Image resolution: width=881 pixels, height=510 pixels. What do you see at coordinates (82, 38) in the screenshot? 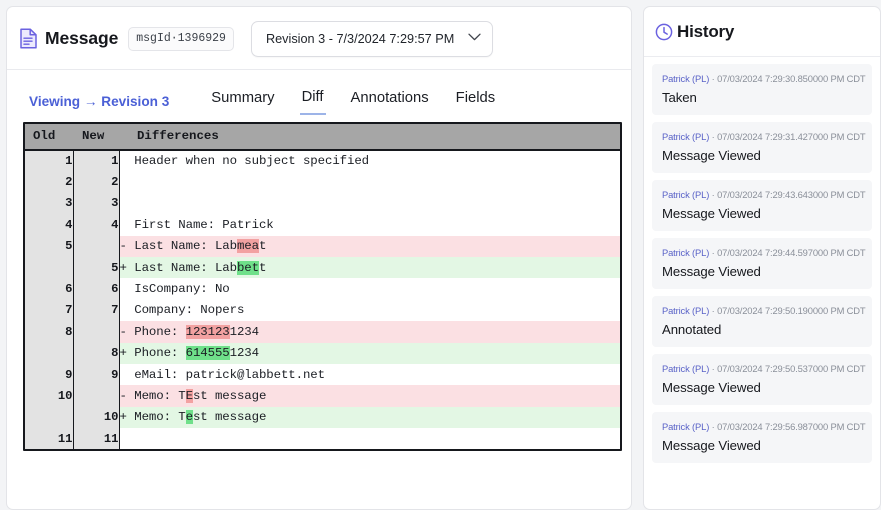
I see `page-title: Message` at bounding box center [82, 38].